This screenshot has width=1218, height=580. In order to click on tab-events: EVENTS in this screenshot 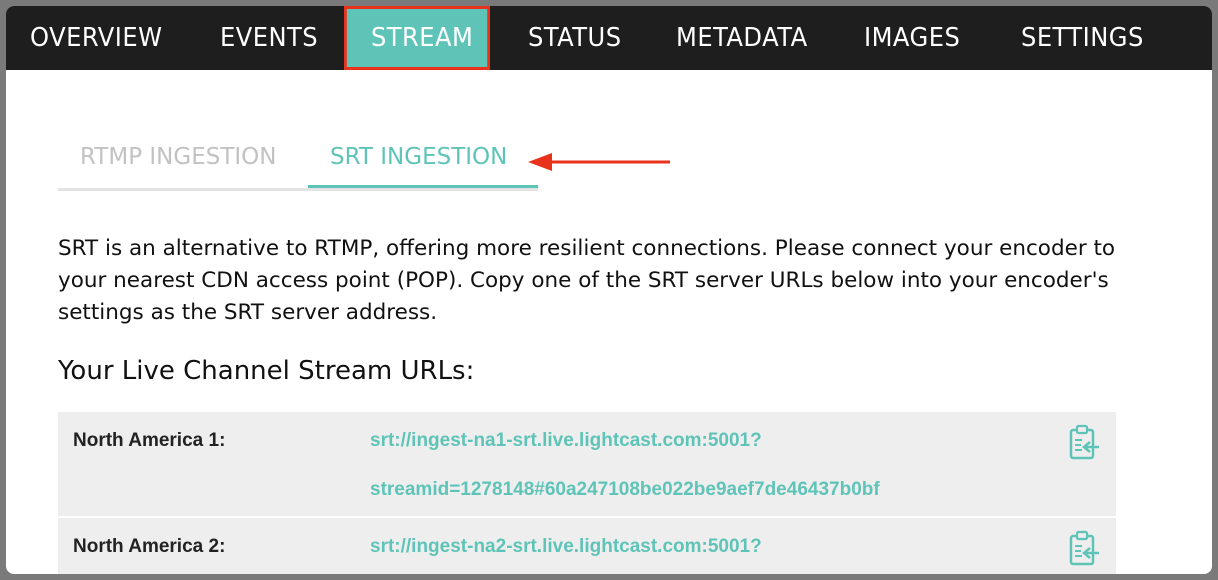, I will do `click(269, 38)`.